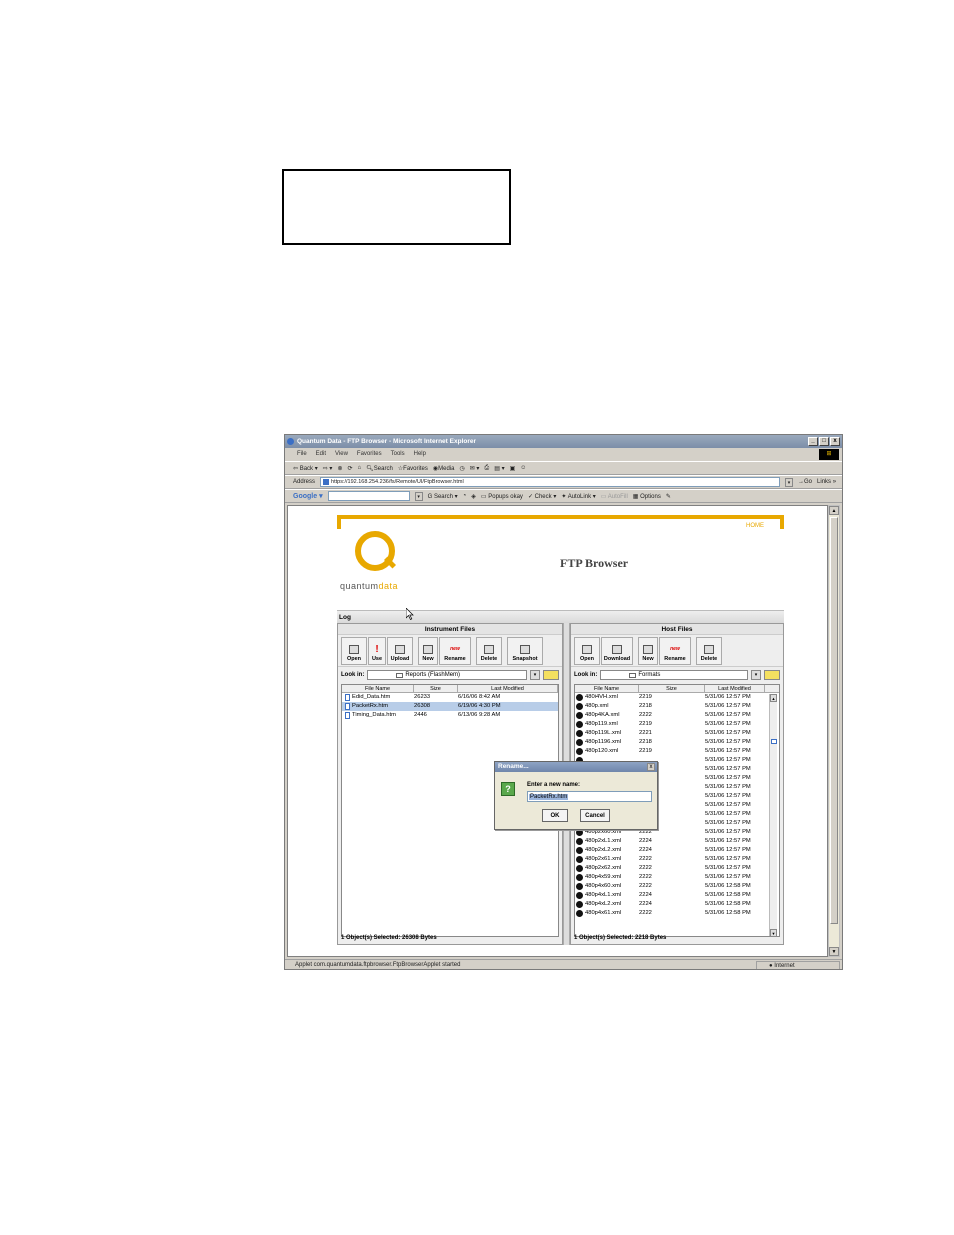  Describe the element at coordinates (835, 441) in the screenshot. I see `close-button: x` at that location.